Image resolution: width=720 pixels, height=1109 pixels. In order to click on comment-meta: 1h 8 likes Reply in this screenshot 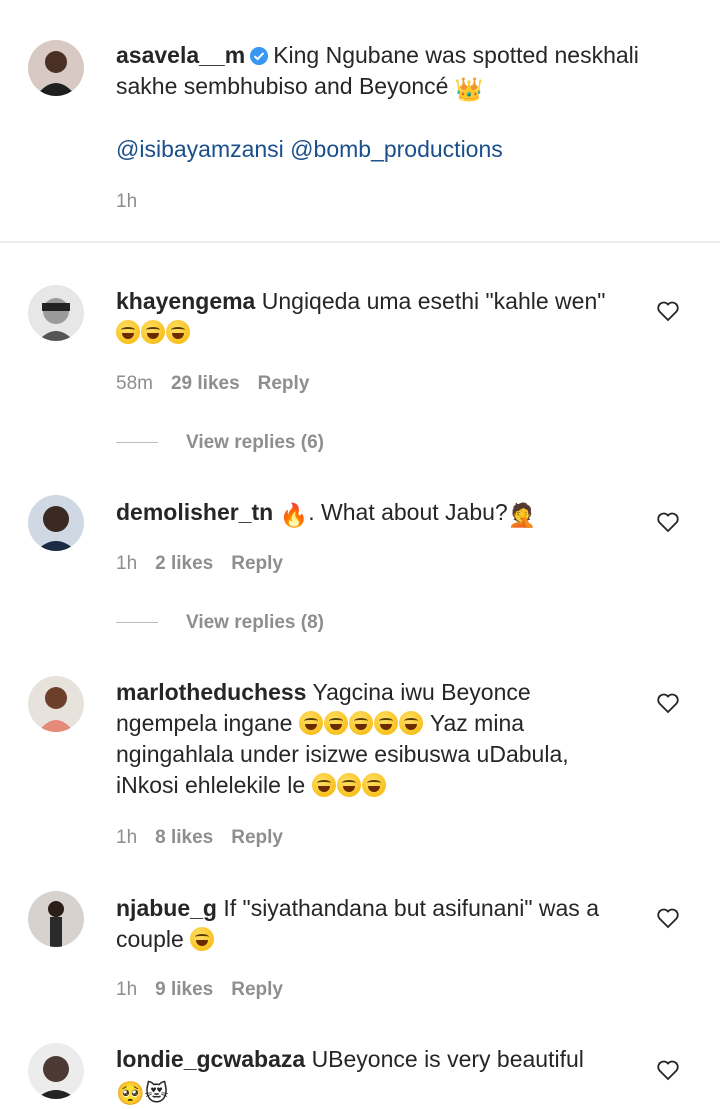, I will do `click(208, 838)`.